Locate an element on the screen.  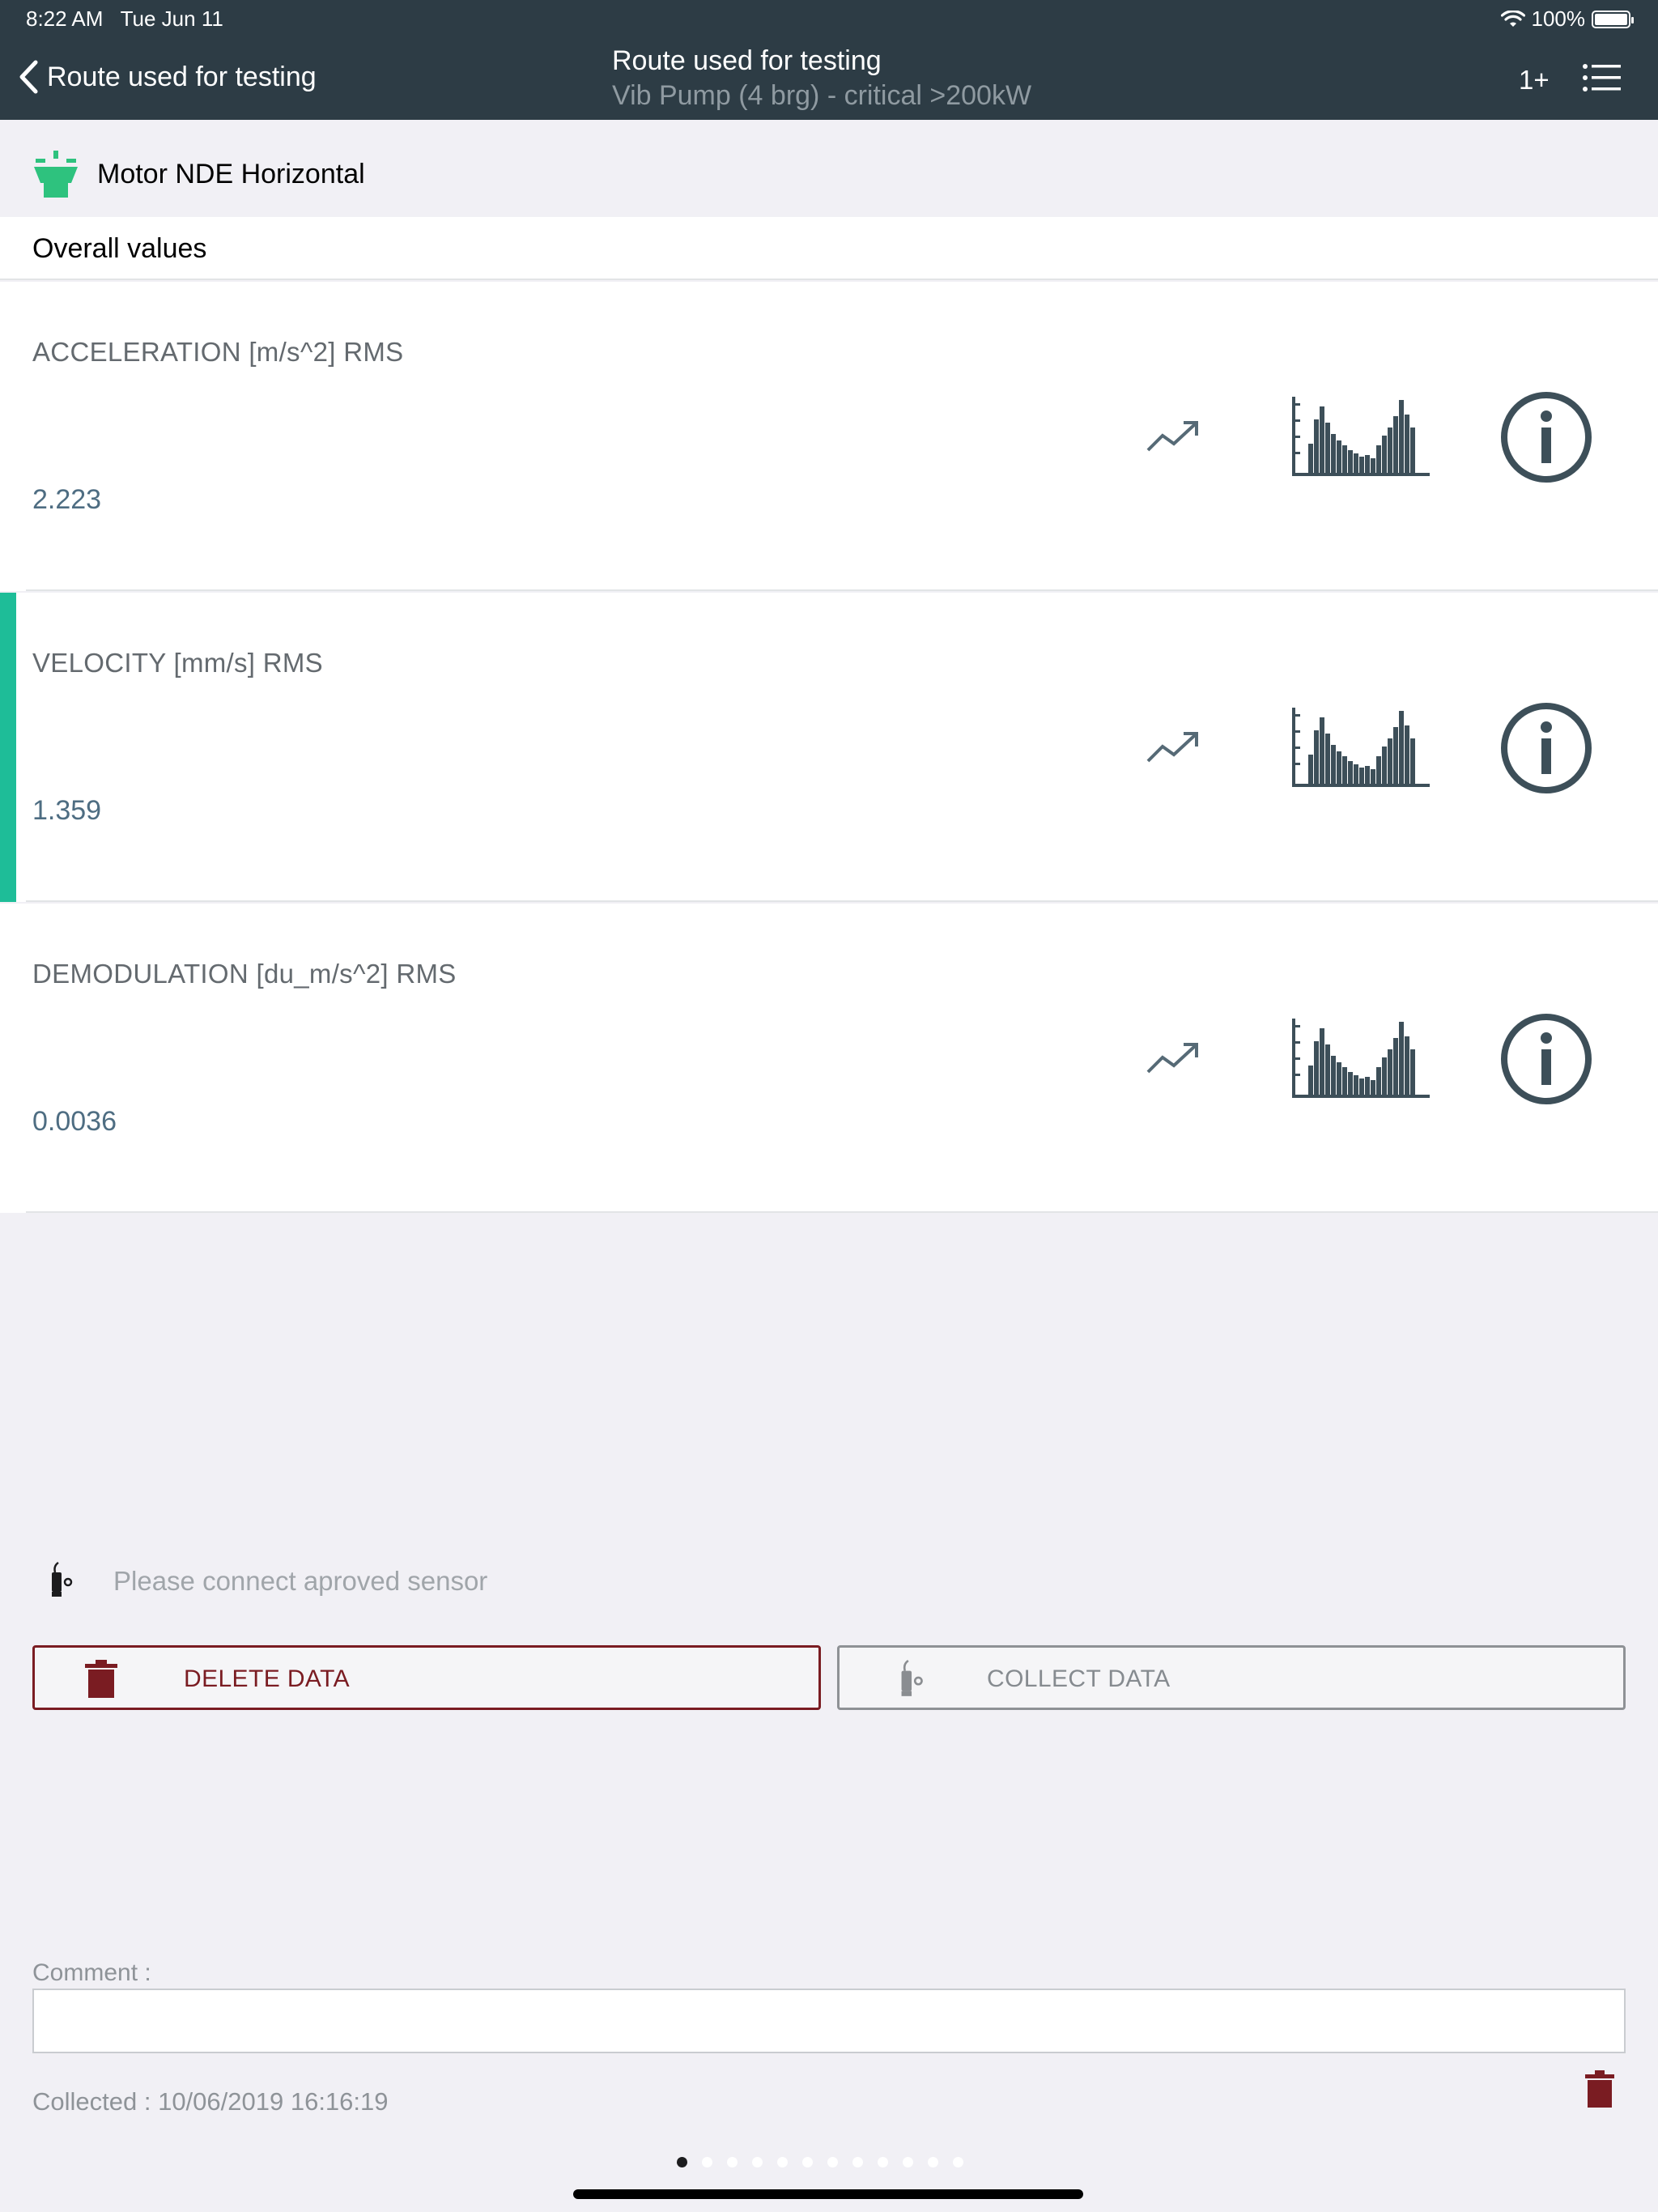
measurement-value: 2.223 is located at coordinates (67, 500).